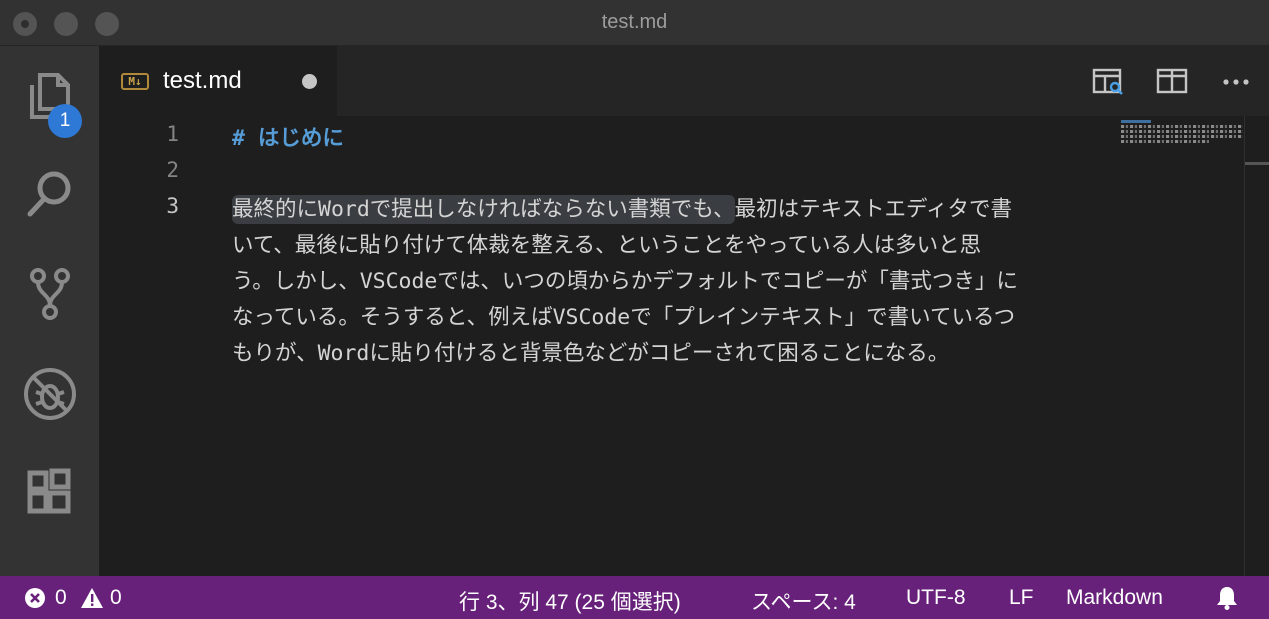  What do you see at coordinates (1182, 133) in the screenshot?
I see `minimap` at bounding box center [1182, 133].